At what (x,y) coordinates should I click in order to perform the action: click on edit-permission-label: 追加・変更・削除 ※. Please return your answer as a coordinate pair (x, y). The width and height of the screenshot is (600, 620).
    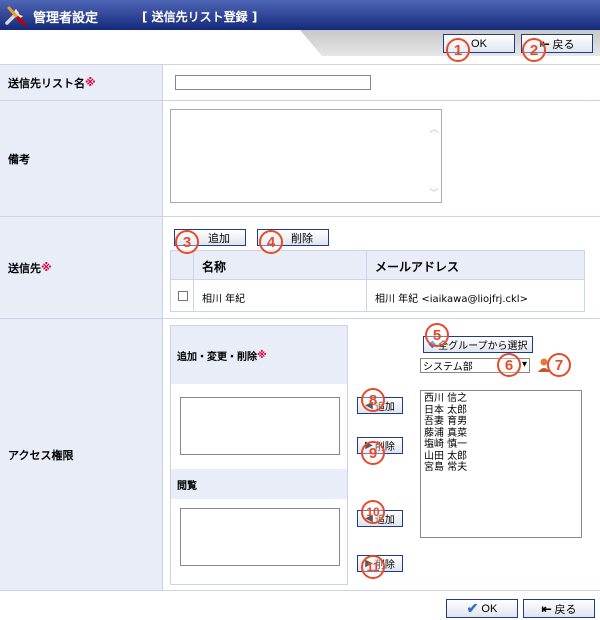
    Looking at the image, I should click on (259, 355).